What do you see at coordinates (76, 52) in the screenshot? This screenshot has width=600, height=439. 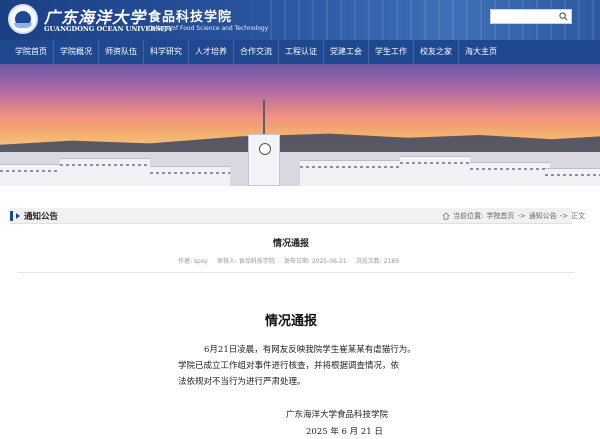 I see `nav-item-overview: 学院概况` at bounding box center [76, 52].